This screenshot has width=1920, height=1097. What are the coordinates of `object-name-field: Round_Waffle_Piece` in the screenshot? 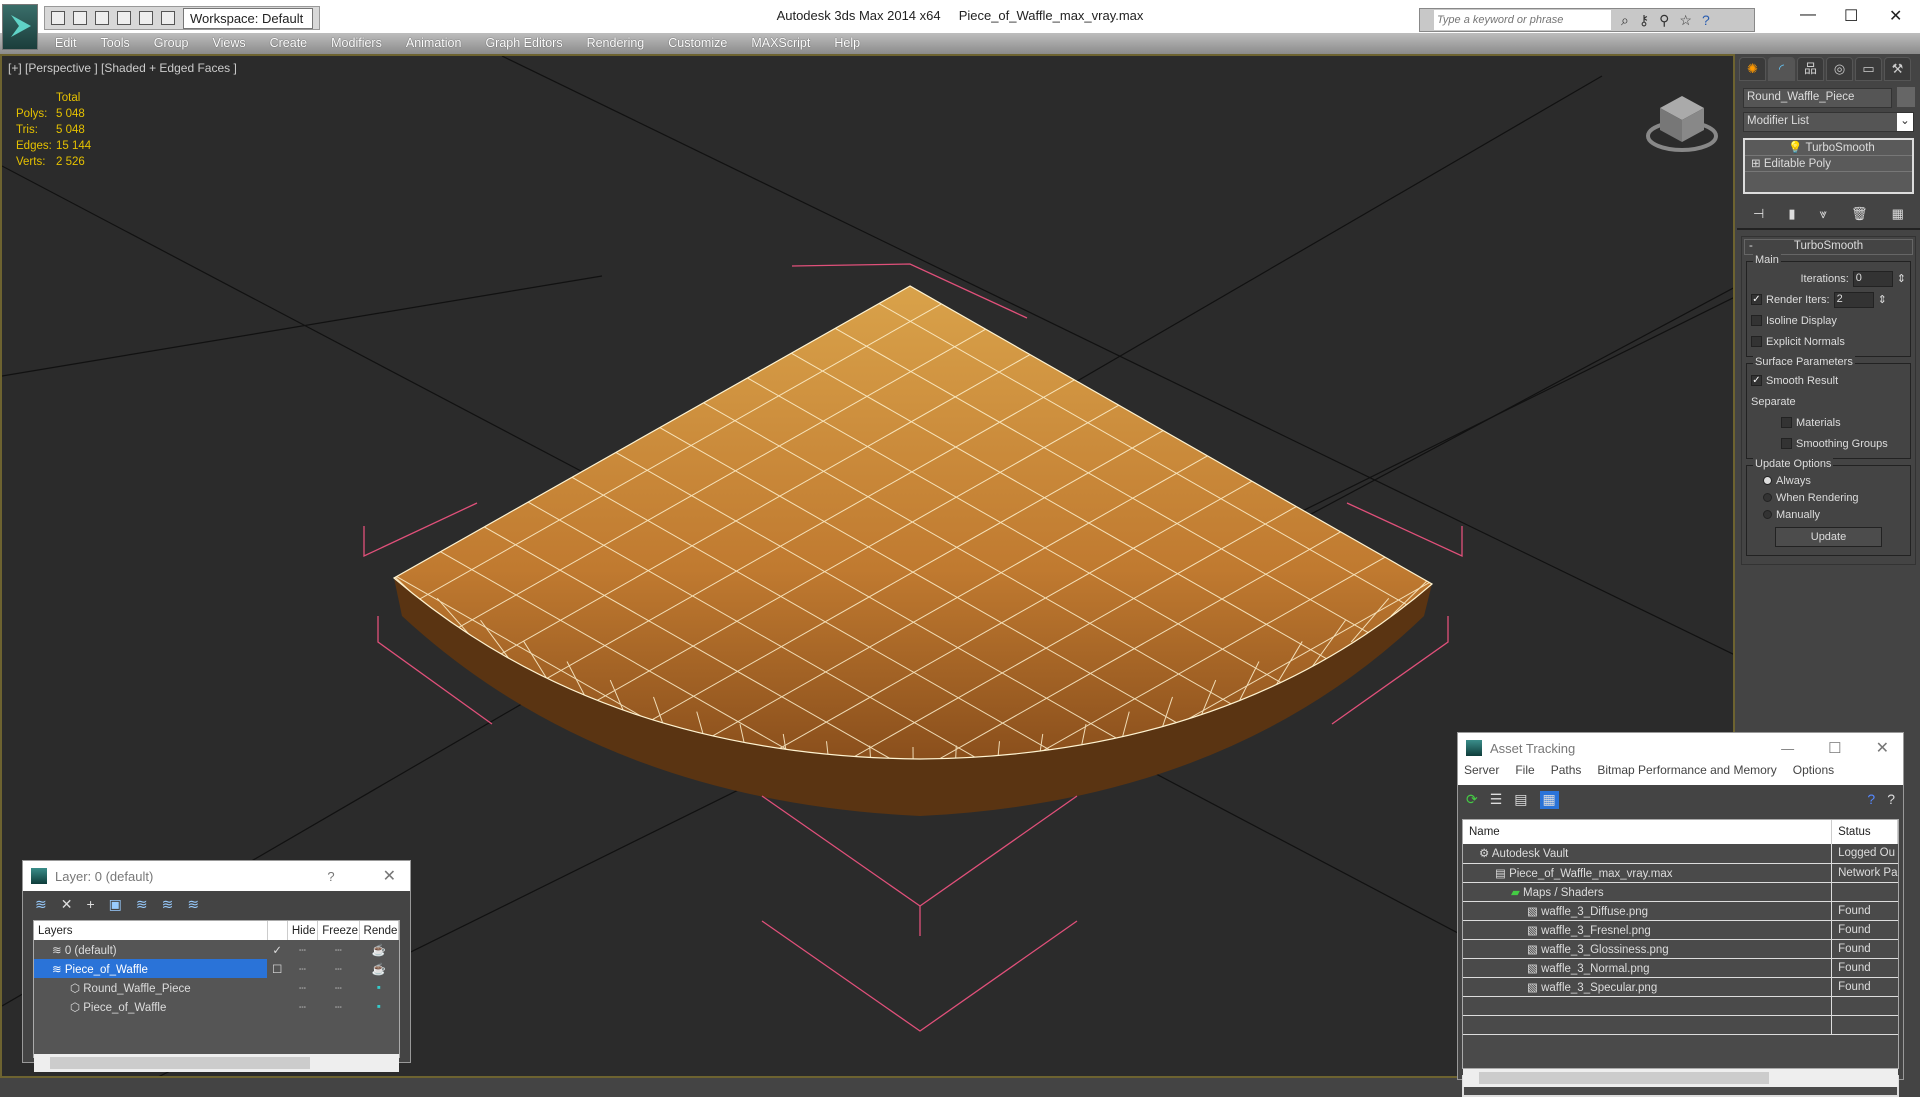 It's located at (1817, 98).